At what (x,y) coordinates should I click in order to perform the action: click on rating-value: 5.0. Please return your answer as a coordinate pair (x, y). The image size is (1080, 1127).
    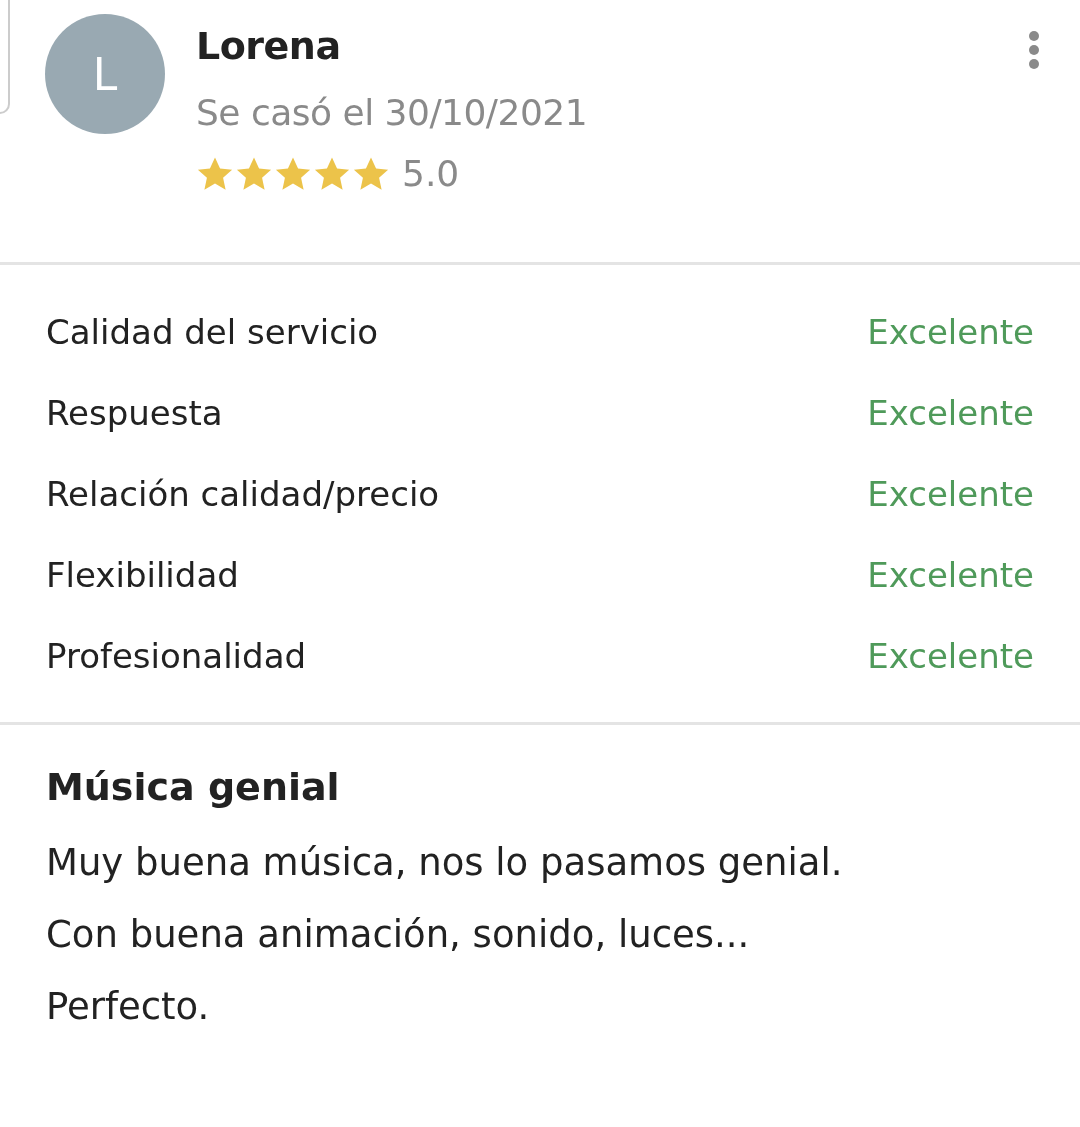
    Looking at the image, I should click on (431, 173).